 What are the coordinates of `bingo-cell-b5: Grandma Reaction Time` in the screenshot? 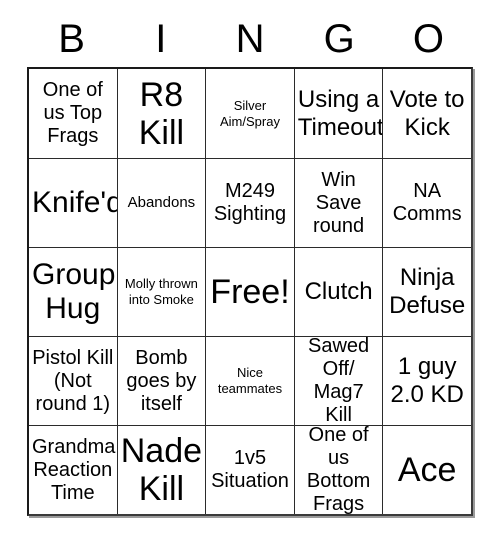 It's located at (73, 469).